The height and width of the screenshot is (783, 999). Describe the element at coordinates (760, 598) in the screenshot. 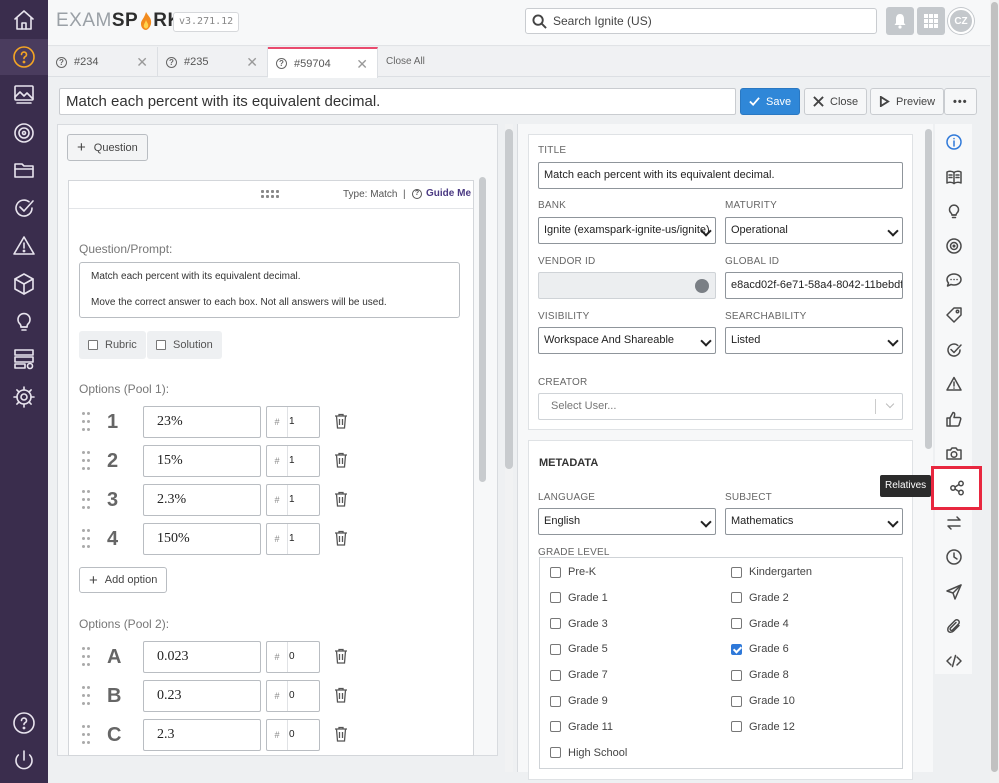

I see `grade-checkbox: Grade 2` at that location.